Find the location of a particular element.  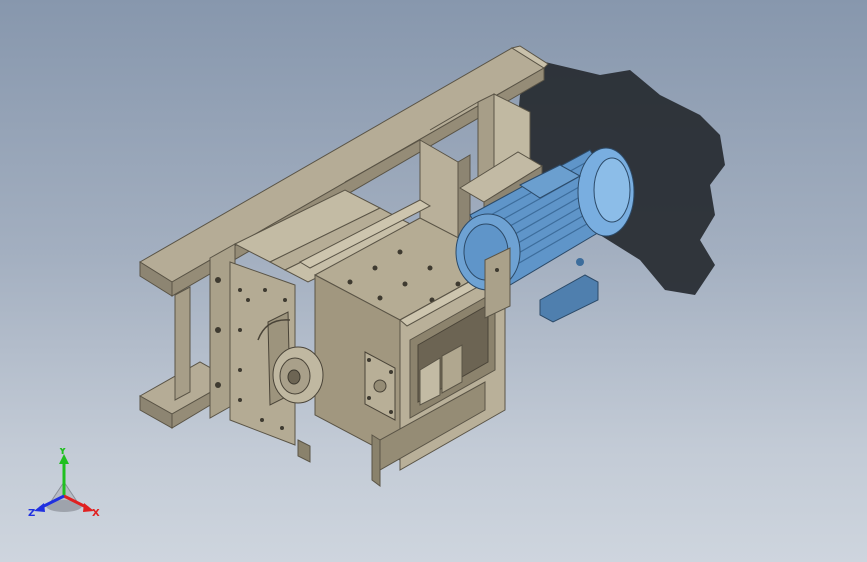

view-orientation-triad: Y X Z is located at coordinates (66, 485).